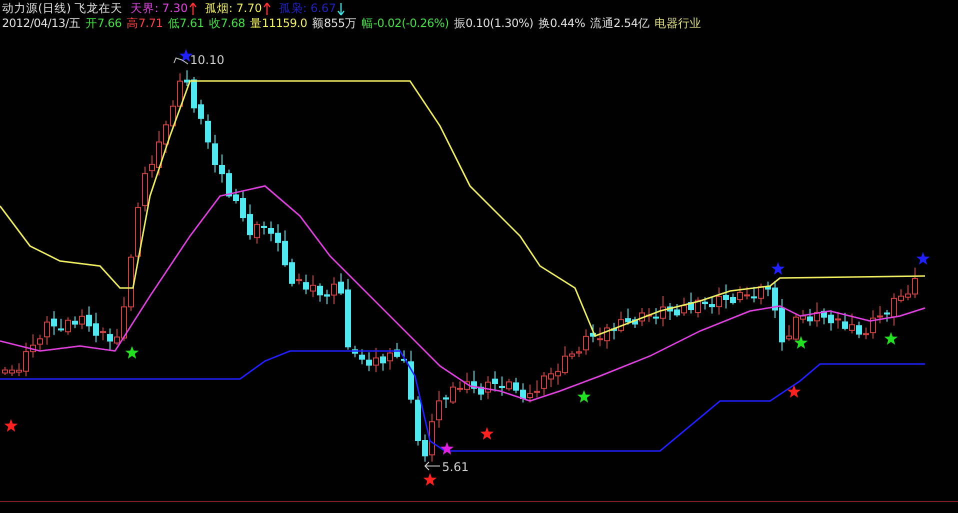  I want to click on leader-line, so click(181, 60).